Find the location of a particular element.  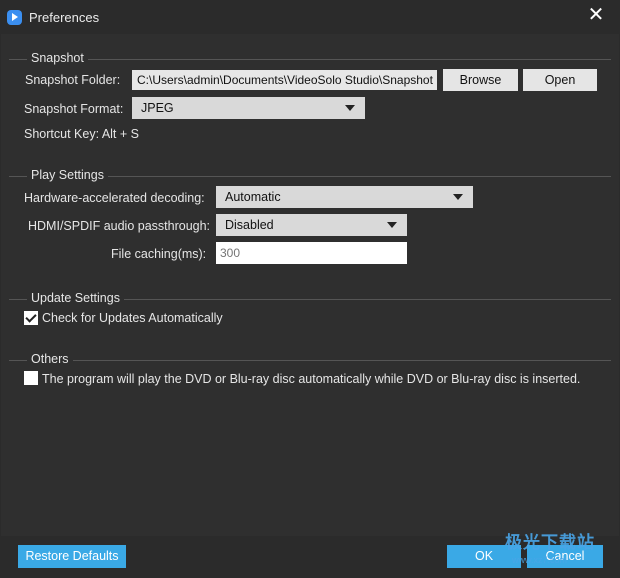

snapshot-format-select: JPEG is located at coordinates (248, 108).